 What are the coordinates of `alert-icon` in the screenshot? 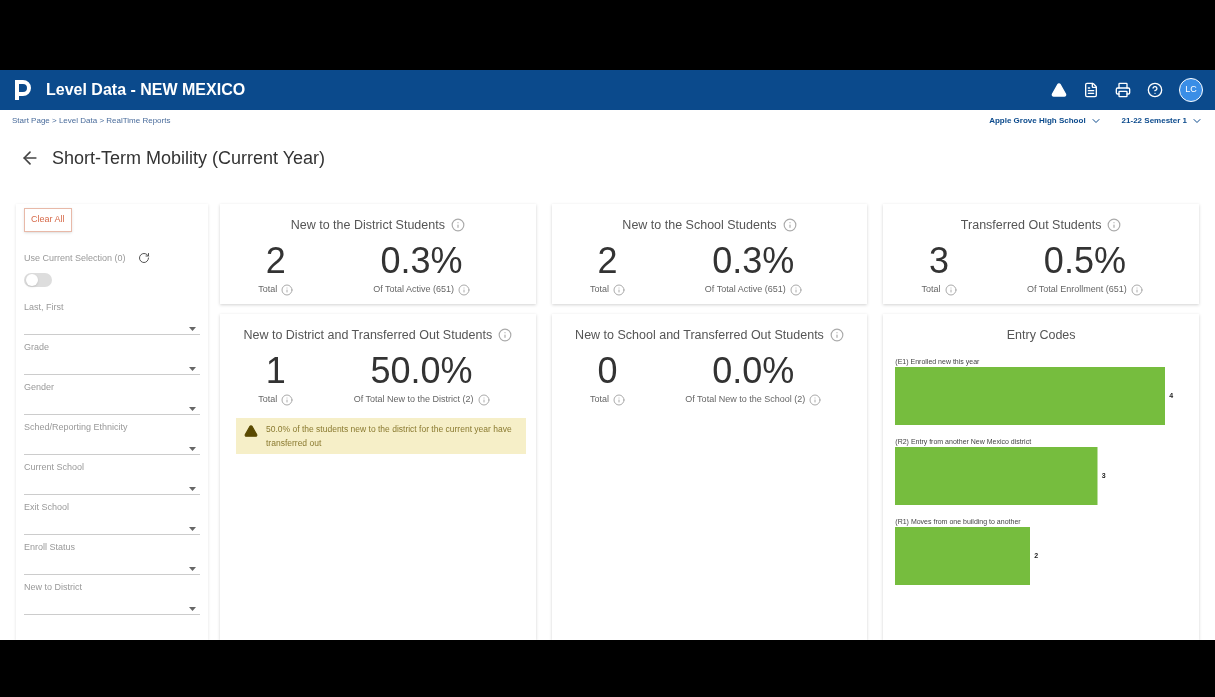 It's located at (1059, 90).